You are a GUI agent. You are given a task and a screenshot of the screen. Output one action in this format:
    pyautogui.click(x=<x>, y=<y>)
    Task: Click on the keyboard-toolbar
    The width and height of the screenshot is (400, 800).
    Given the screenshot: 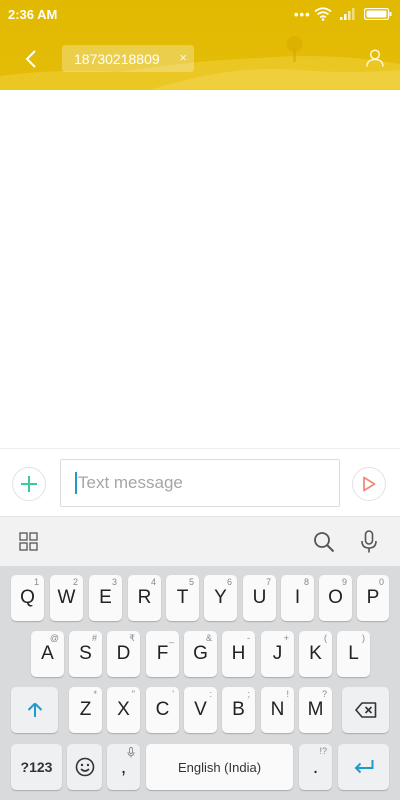 What is the action you would take?
    pyautogui.click(x=200, y=541)
    